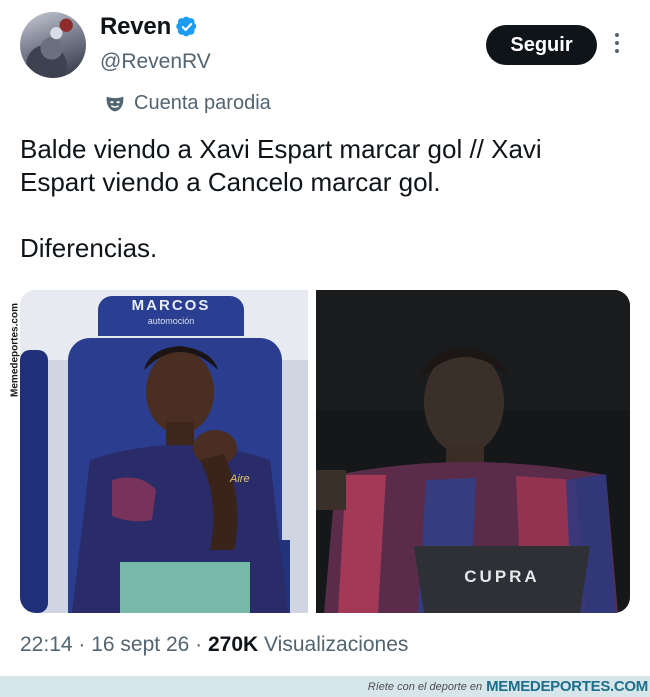 The width and height of the screenshot is (650, 697). Describe the element at coordinates (541, 45) in the screenshot. I see `follow-button: Seguir` at that location.